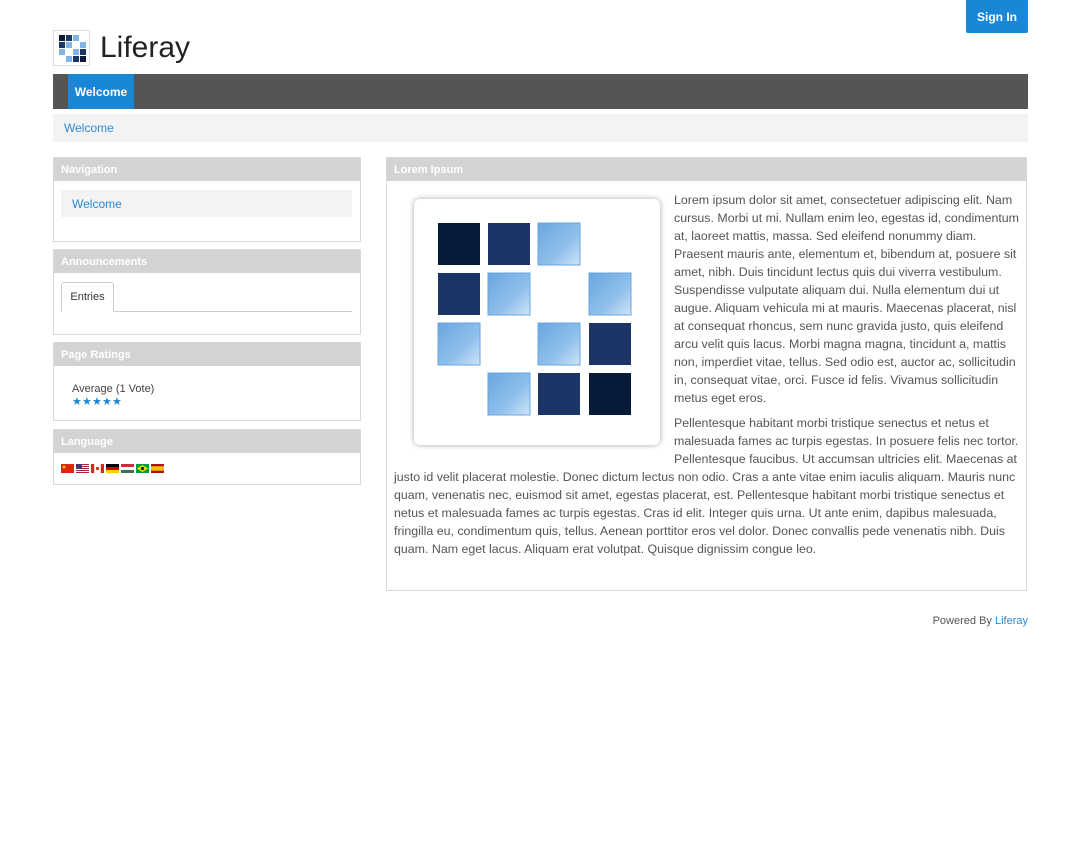 The height and width of the screenshot is (864, 1080). What do you see at coordinates (89, 128) in the screenshot?
I see `breadcrumb-item-welcome: Welcome` at bounding box center [89, 128].